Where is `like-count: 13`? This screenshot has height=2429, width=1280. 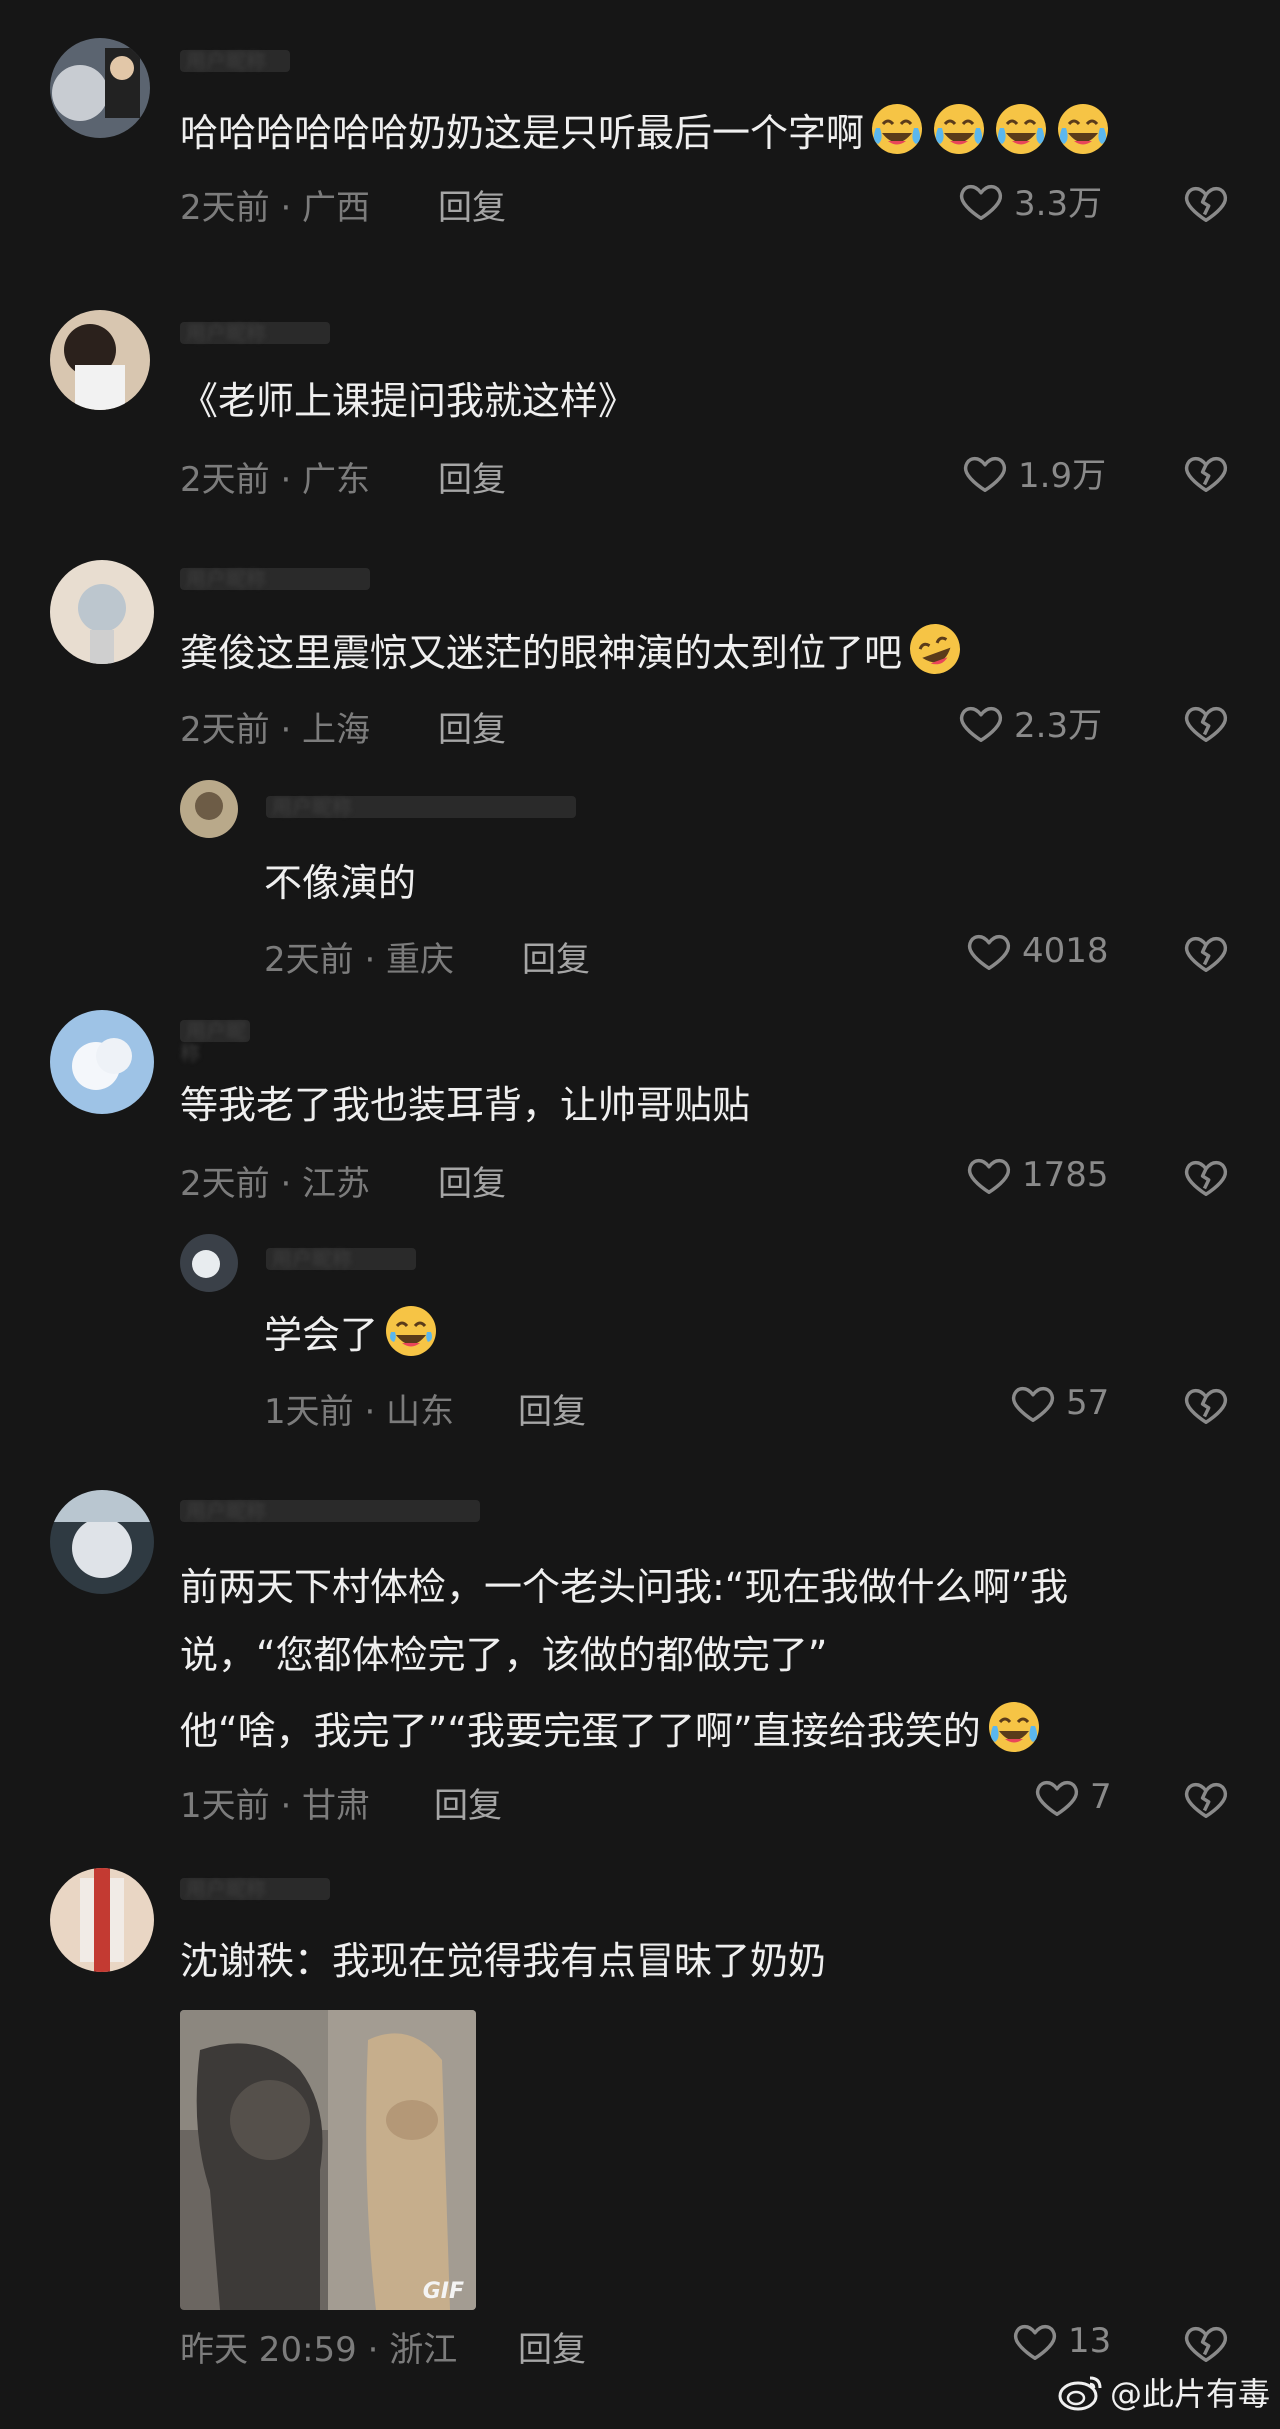 like-count: 13 is located at coordinates (1090, 2341).